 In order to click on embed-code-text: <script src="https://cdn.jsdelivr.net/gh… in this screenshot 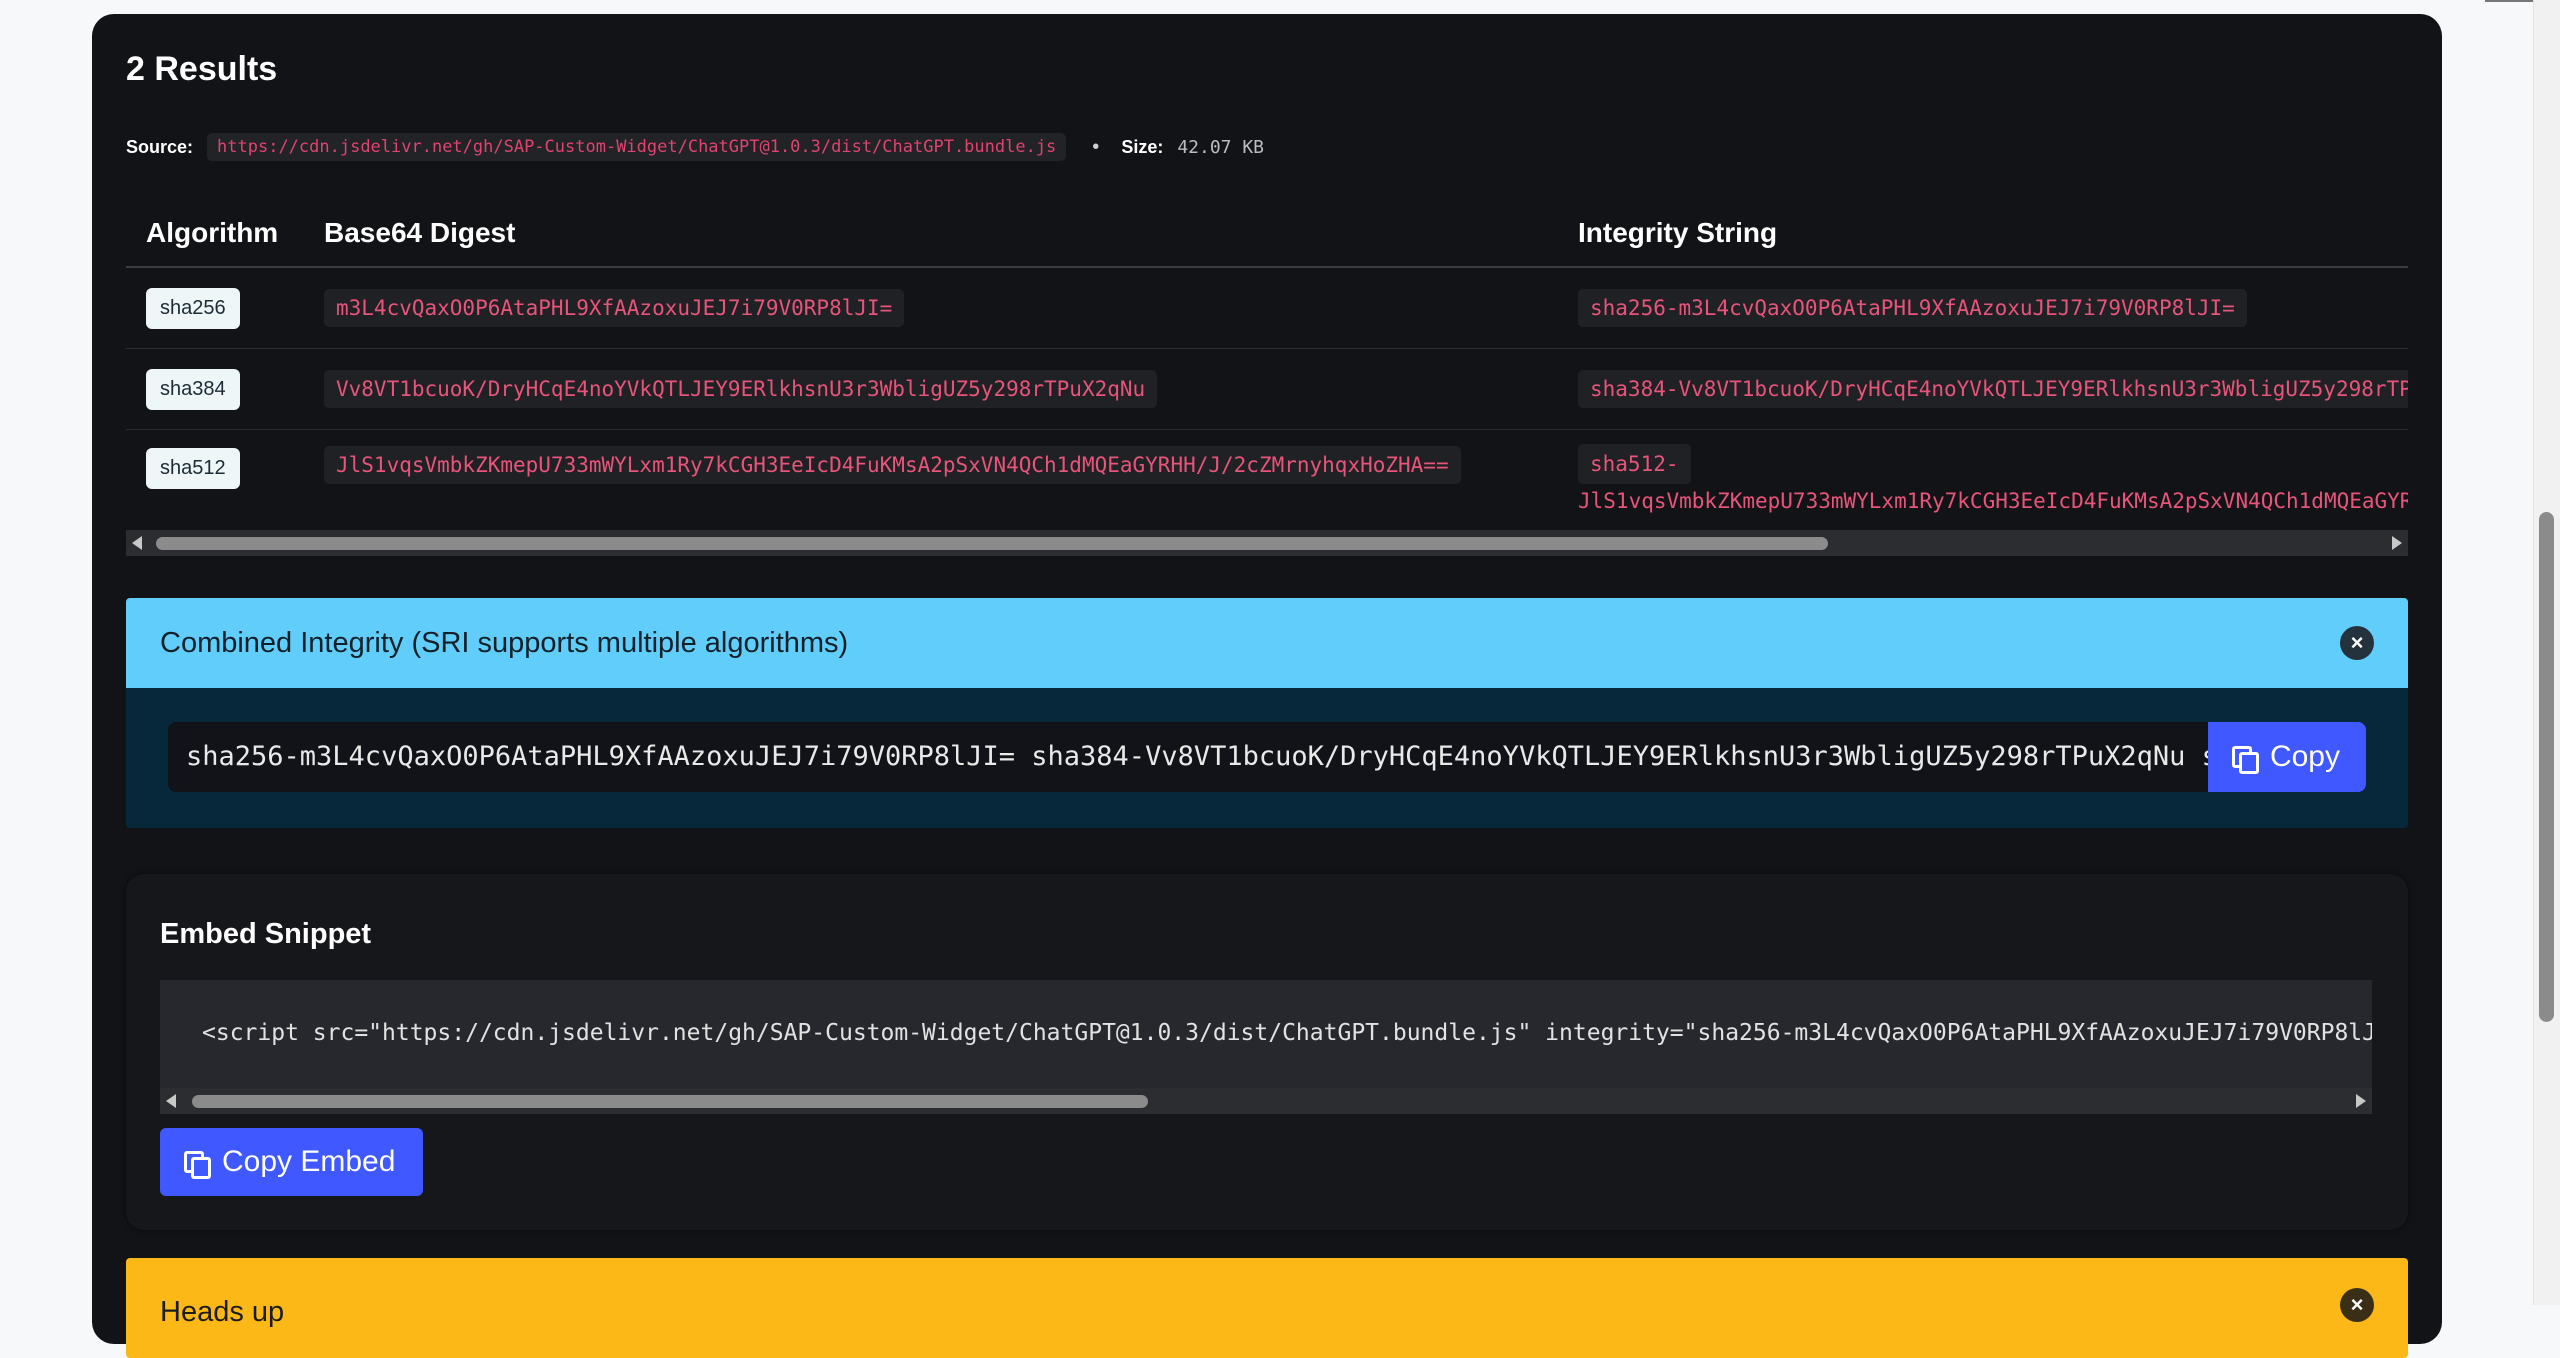, I will do `click(1287, 1033)`.